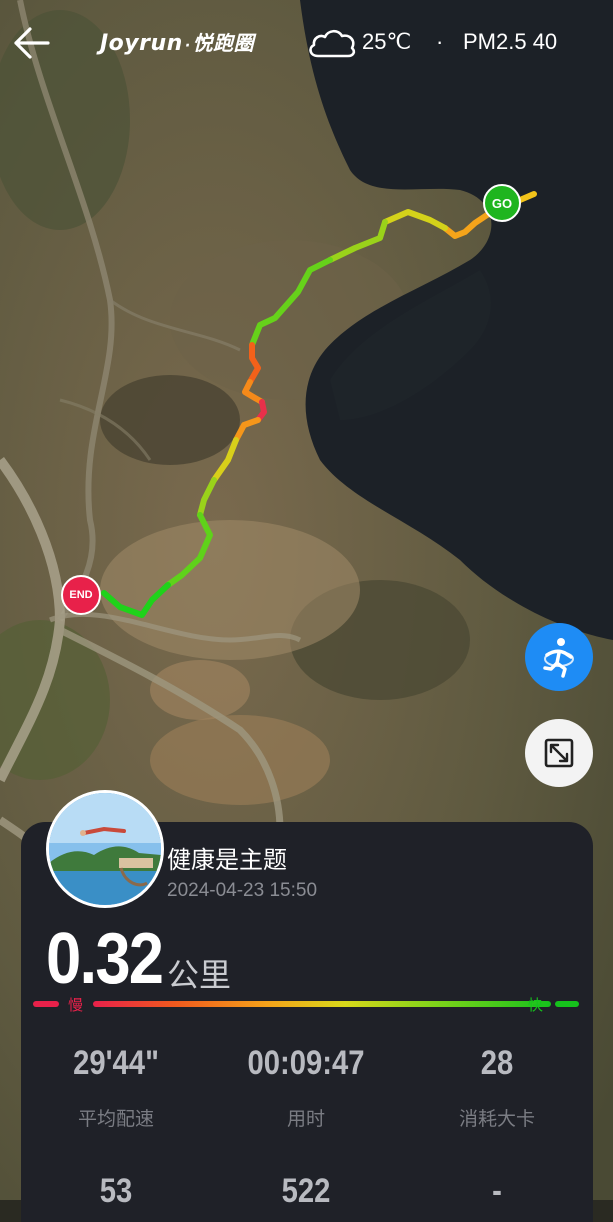 The width and height of the screenshot is (613, 1222). I want to click on avg-pace-label: 平均配速, so click(116, 1119).